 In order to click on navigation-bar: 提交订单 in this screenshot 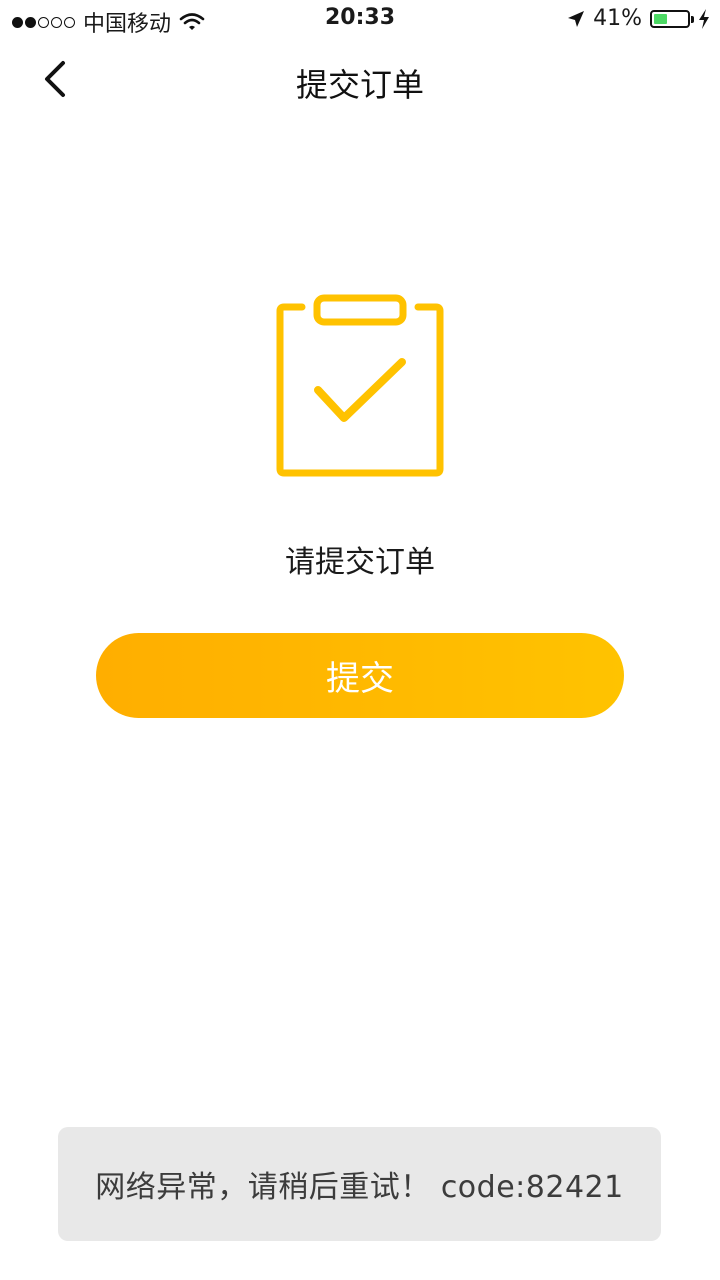, I will do `click(360, 80)`.